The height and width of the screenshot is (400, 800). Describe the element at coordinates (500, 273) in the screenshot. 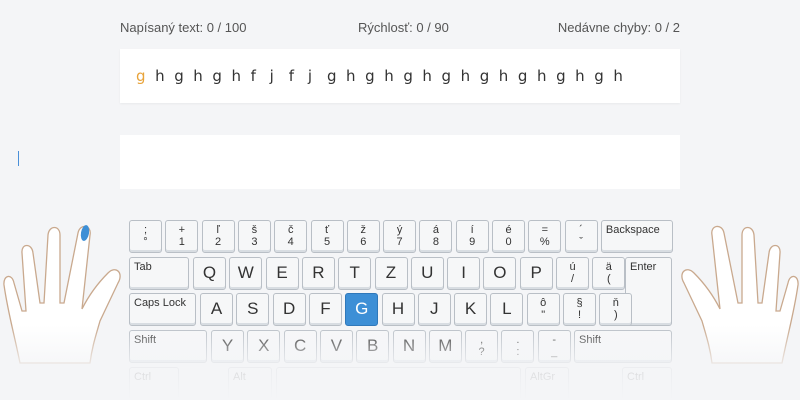

I see `key-o: O` at that location.